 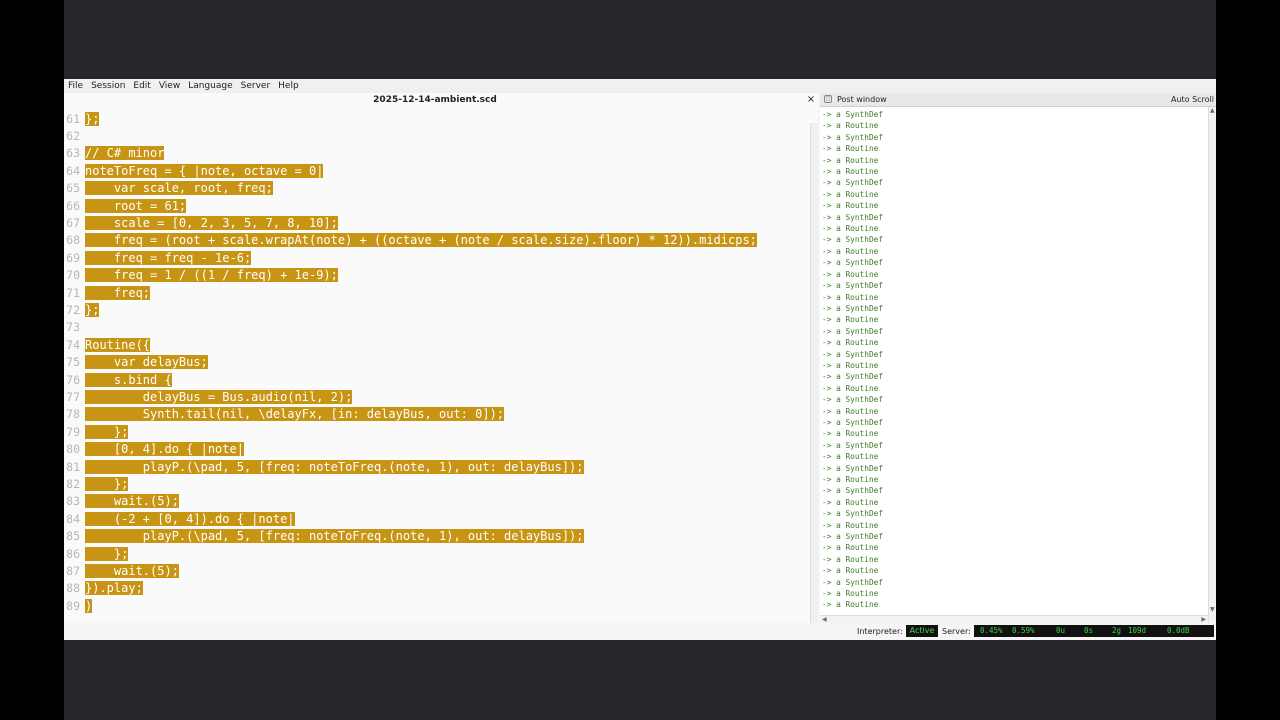 I want to click on code-line: 65 var scale, root, freq;, so click(x=437, y=188).